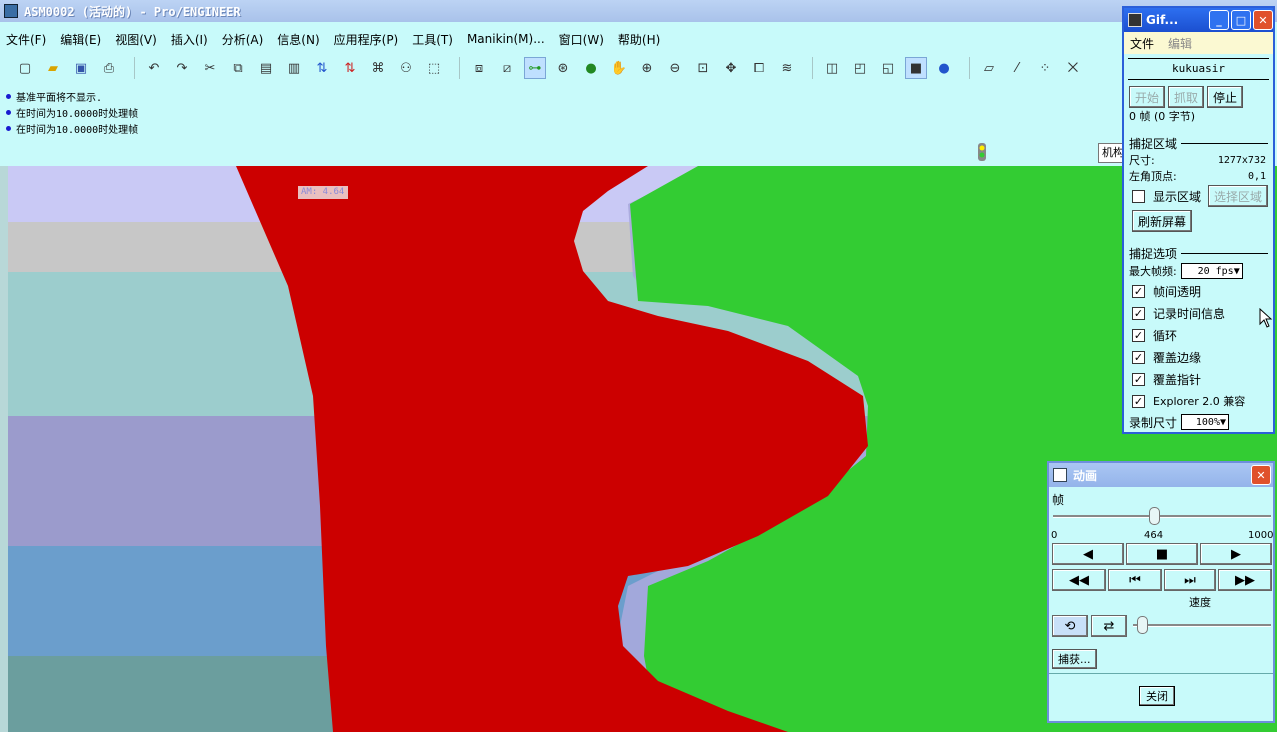 The width and height of the screenshot is (1277, 732). What do you see at coordinates (1162, 516) in the screenshot?
I see `frame-slider-track` at bounding box center [1162, 516].